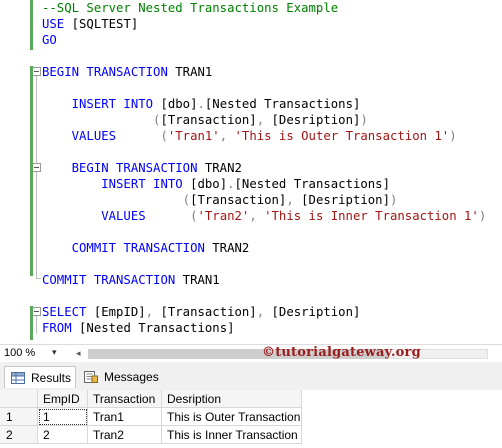  What do you see at coordinates (251, 353) in the screenshot?
I see `editor-status-strip: 100 % ▾ ◂ ©tutorialgateway.org` at bounding box center [251, 353].